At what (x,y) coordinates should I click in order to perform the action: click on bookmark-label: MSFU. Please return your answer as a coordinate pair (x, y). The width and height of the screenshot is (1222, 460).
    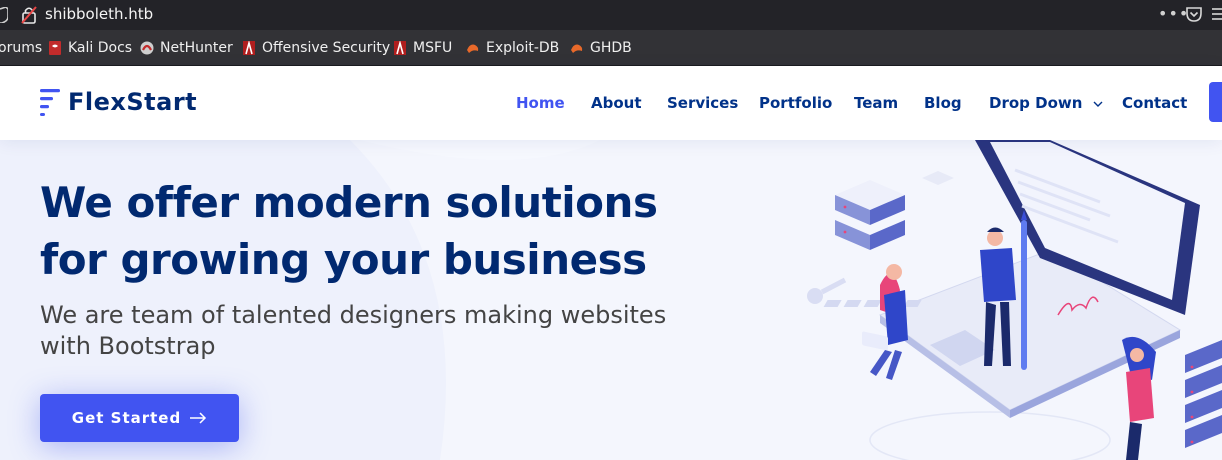
    Looking at the image, I should click on (433, 48).